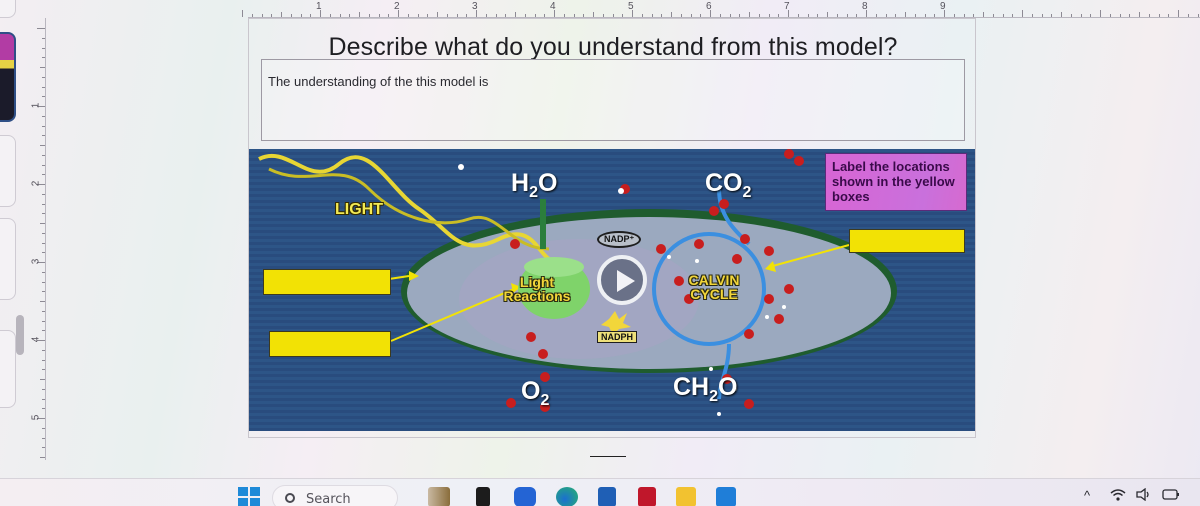  What do you see at coordinates (397, 6) in the screenshot?
I see `ruler-number: 2` at bounding box center [397, 6].